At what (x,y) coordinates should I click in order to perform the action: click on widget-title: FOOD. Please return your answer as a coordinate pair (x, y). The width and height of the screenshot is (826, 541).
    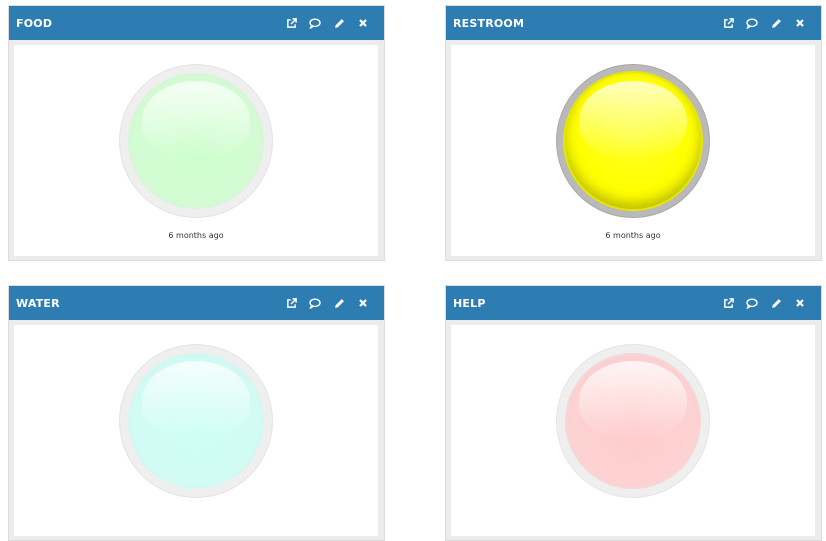
    Looking at the image, I should click on (34, 23).